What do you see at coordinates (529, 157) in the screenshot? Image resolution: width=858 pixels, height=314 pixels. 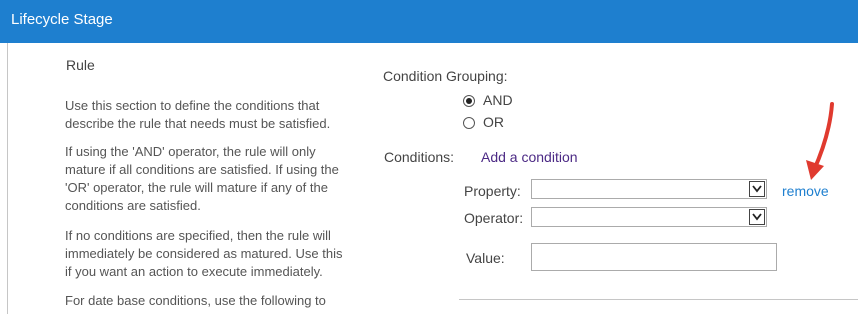 I see `add-condition-link: Add a condition` at bounding box center [529, 157].